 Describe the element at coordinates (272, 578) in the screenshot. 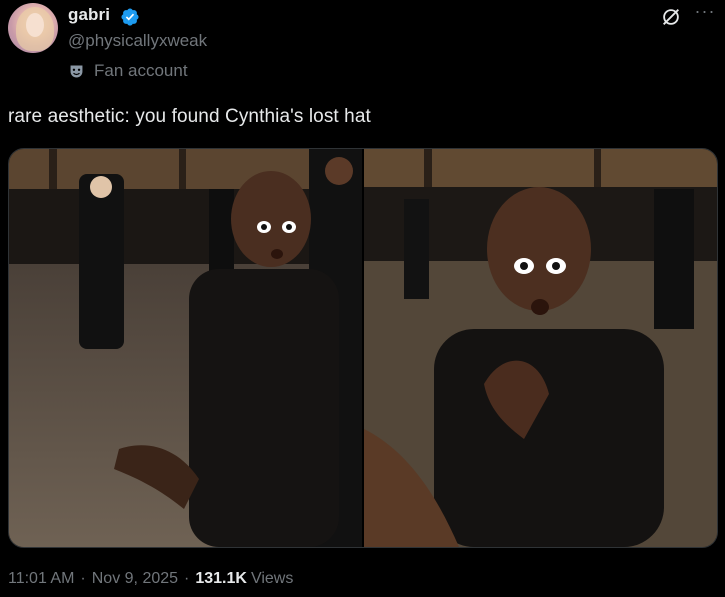

I see `views-label: Views` at that location.